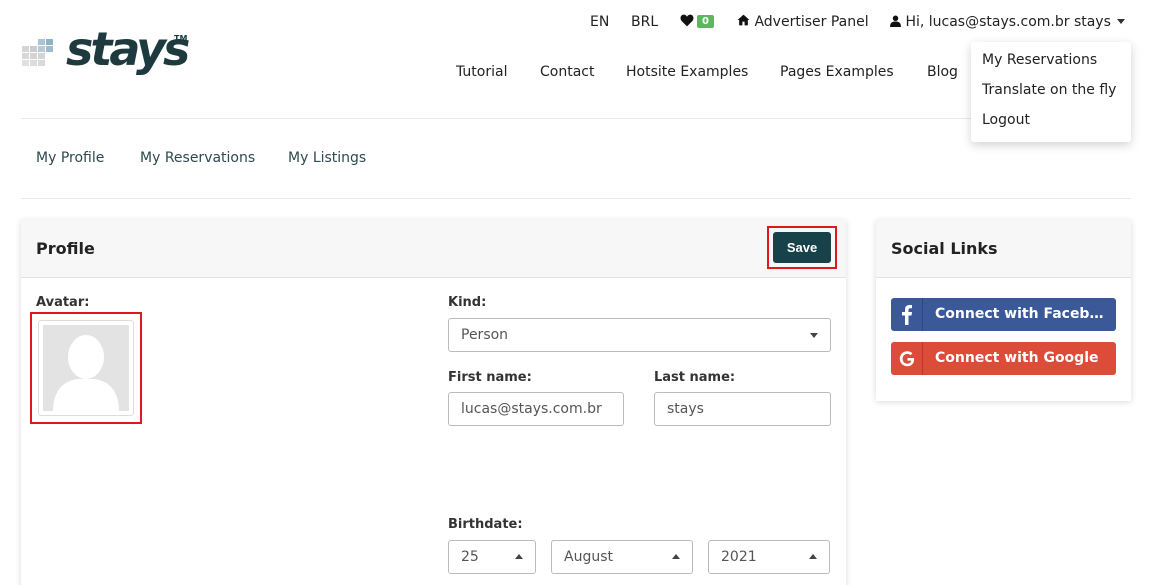 Image resolution: width=1155 pixels, height=585 pixels. I want to click on logo-grid-icon, so click(37, 52).